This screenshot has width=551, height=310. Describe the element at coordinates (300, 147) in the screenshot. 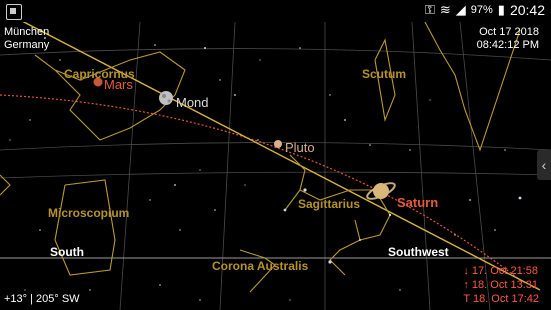

I see `label-pluto: Pluto` at that location.